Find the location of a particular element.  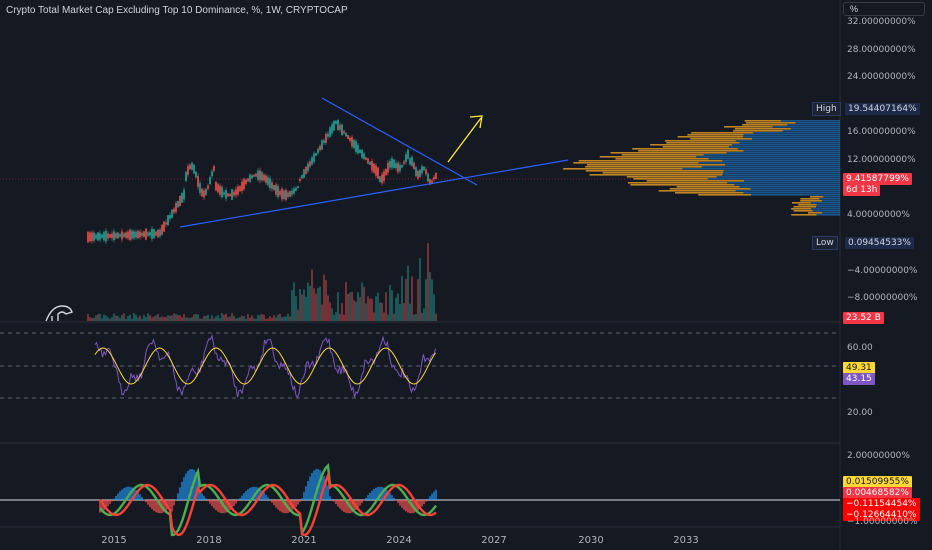

time-axis-label: 2027 is located at coordinates (494, 540).